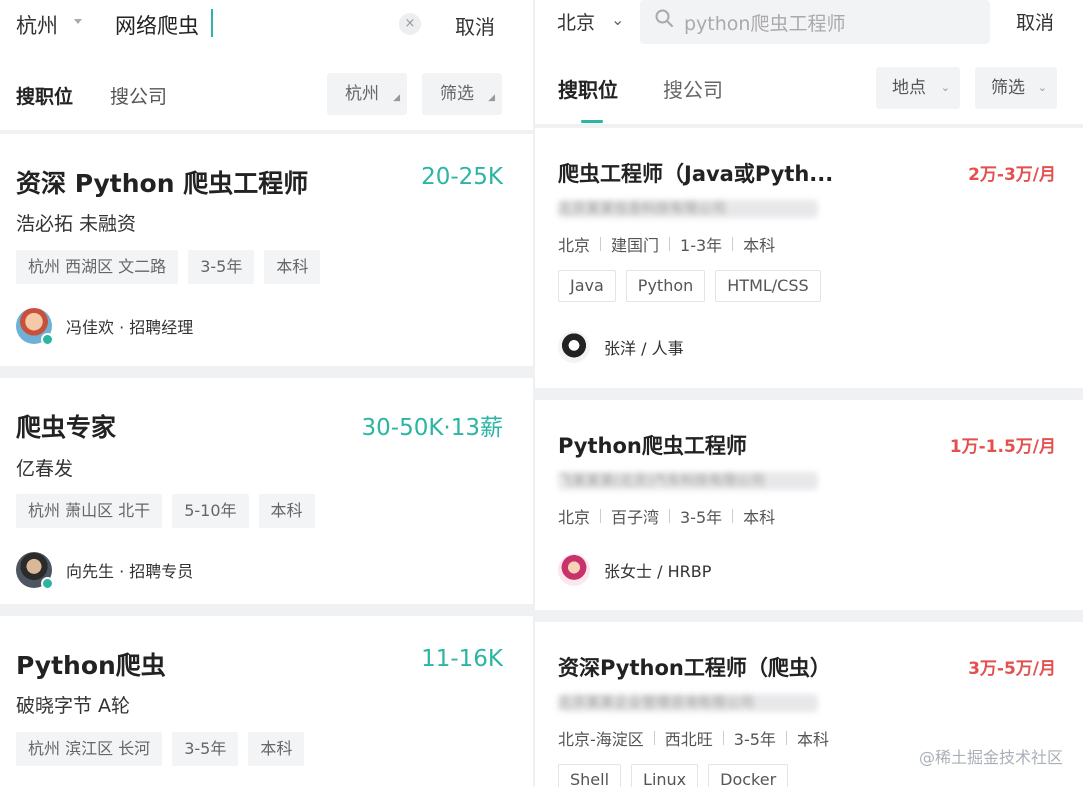 The width and height of the screenshot is (1083, 787). I want to click on recruiter-row: 张女士 / HRBP, so click(634, 570).